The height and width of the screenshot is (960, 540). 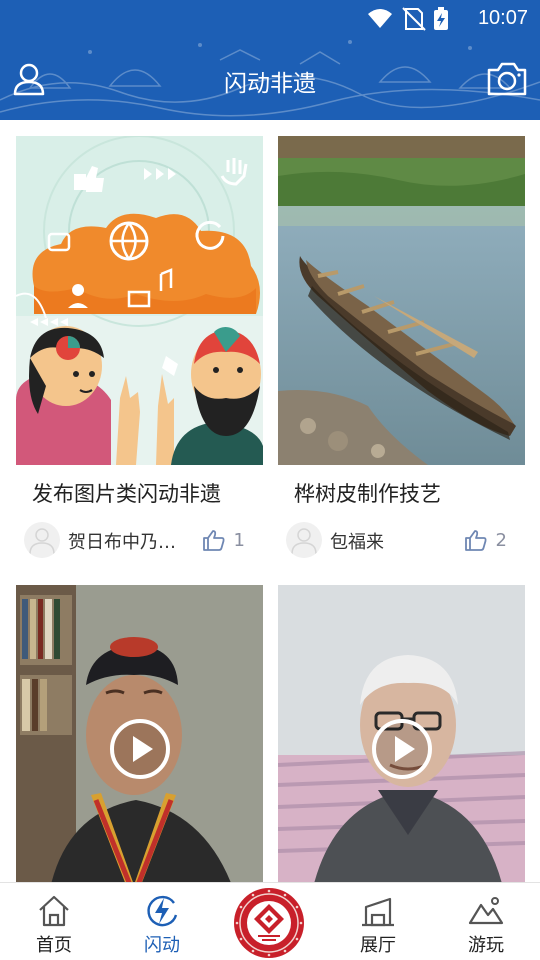 What do you see at coordinates (502, 18) in the screenshot?
I see `status-time: 10:07` at bounding box center [502, 18].